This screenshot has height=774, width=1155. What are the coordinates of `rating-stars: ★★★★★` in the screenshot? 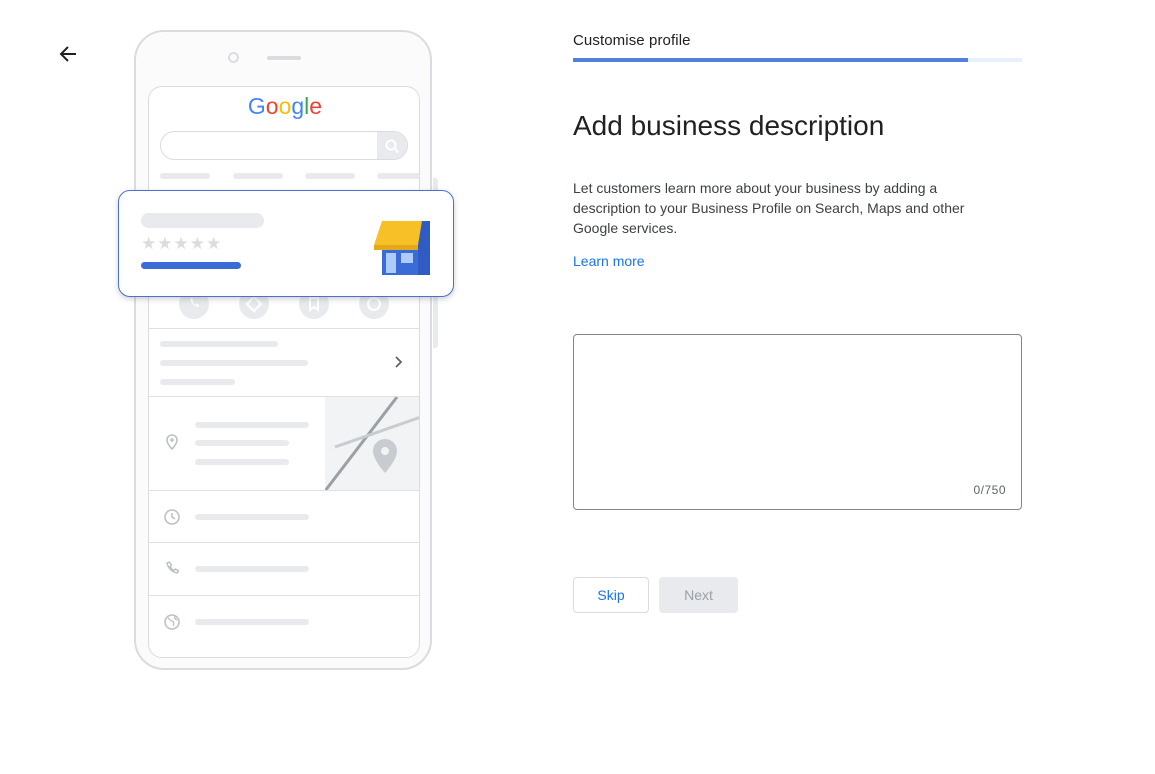 It's located at (182, 243).